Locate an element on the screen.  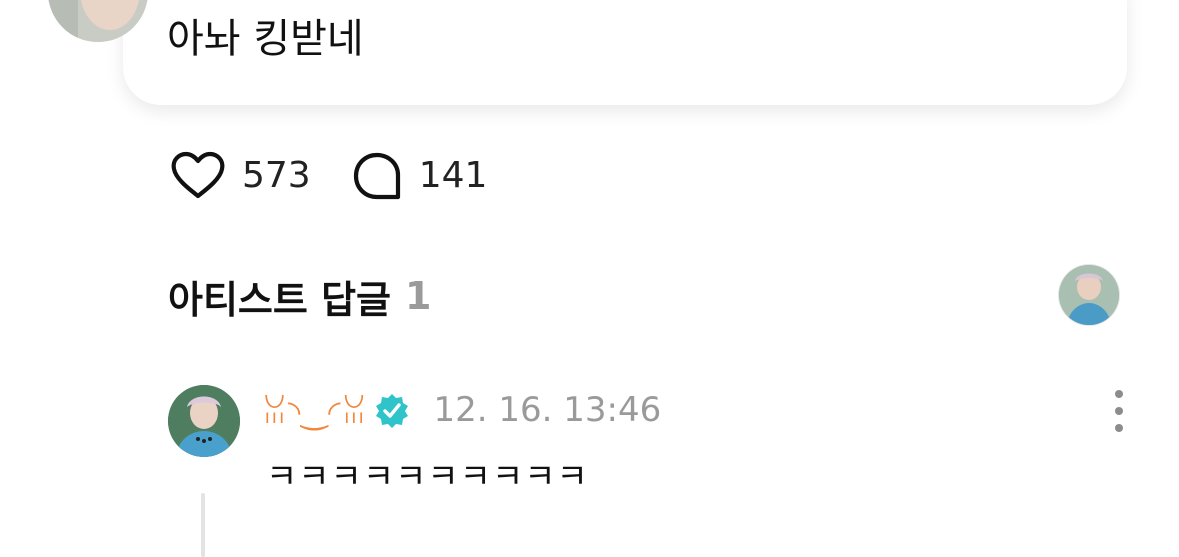
more-options-button is located at coordinates (1119, 411).